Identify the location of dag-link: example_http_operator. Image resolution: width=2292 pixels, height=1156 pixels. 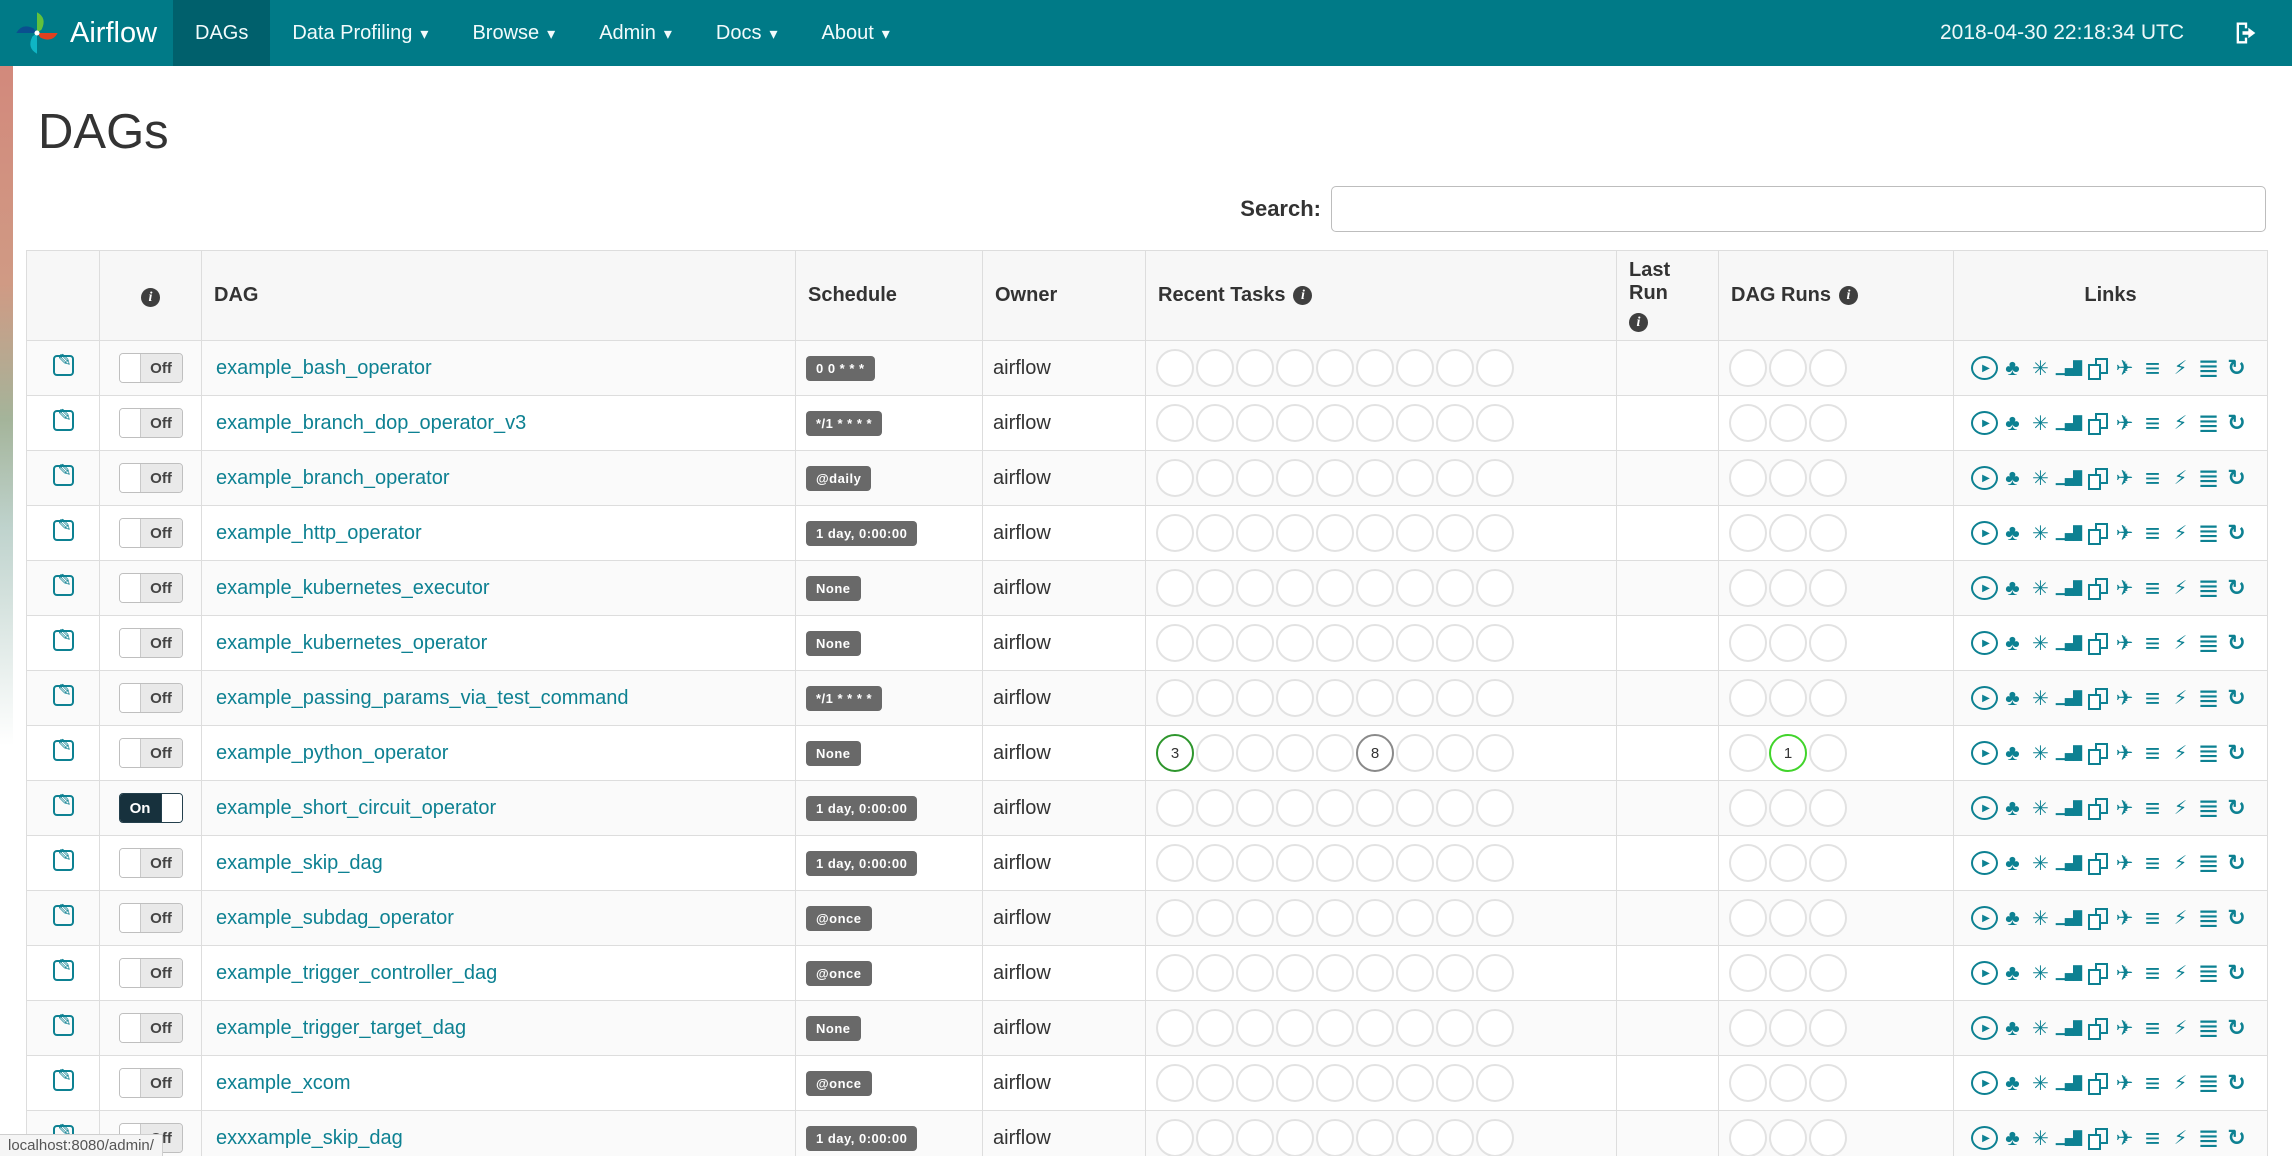
(319, 533).